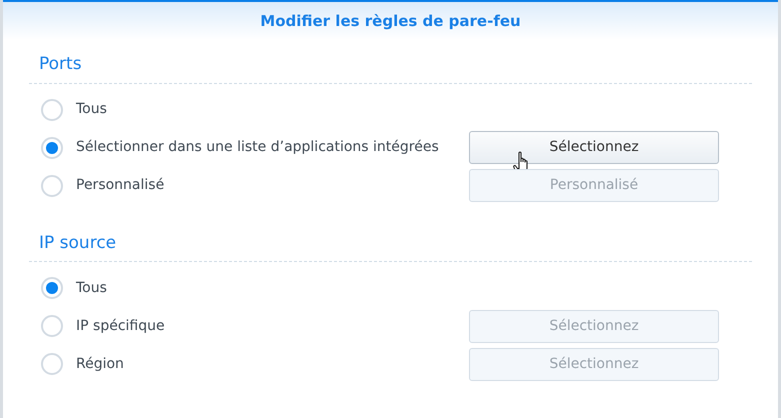 Image resolution: width=781 pixels, height=418 pixels. What do you see at coordinates (120, 185) in the screenshot?
I see `radio-label: Personnalisé` at bounding box center [120, 185].